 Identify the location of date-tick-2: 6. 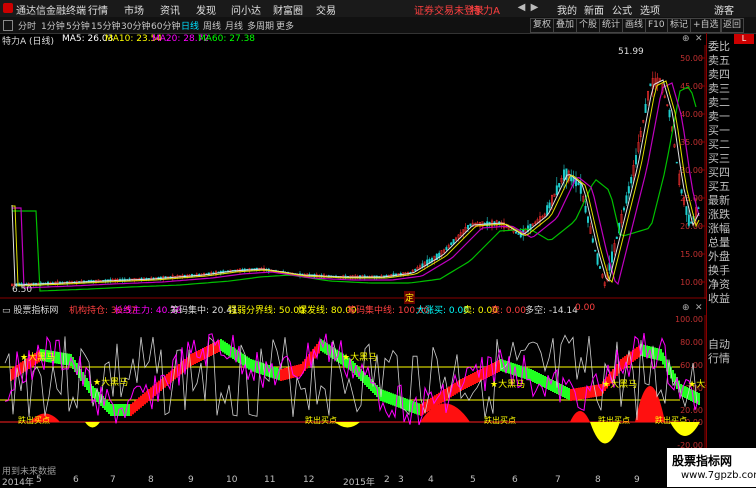
(76, 480).